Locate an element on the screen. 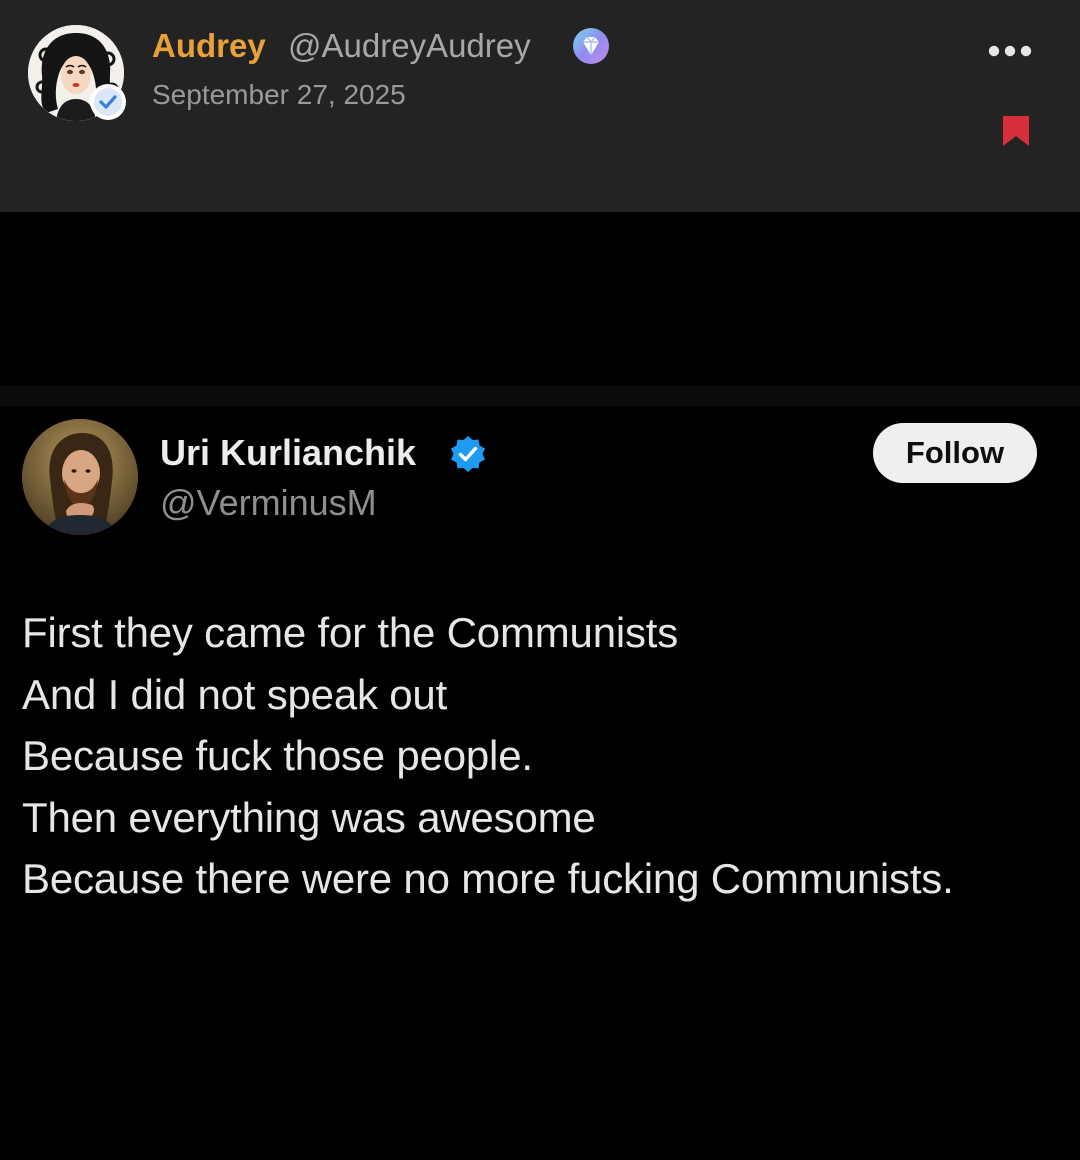  tweet-line: First they came for the Communists is located at coordinates (350, 632).